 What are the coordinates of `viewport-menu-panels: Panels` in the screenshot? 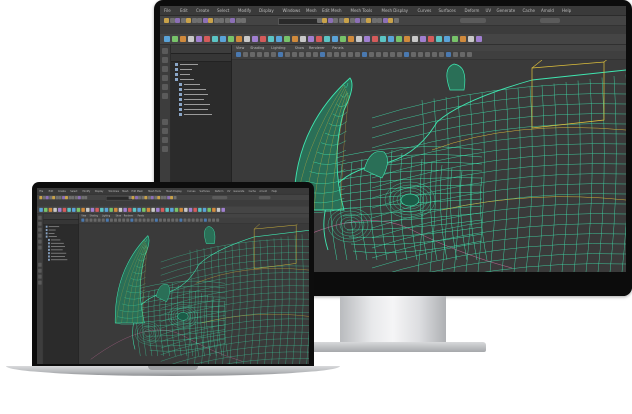 It's located at (337, 48).